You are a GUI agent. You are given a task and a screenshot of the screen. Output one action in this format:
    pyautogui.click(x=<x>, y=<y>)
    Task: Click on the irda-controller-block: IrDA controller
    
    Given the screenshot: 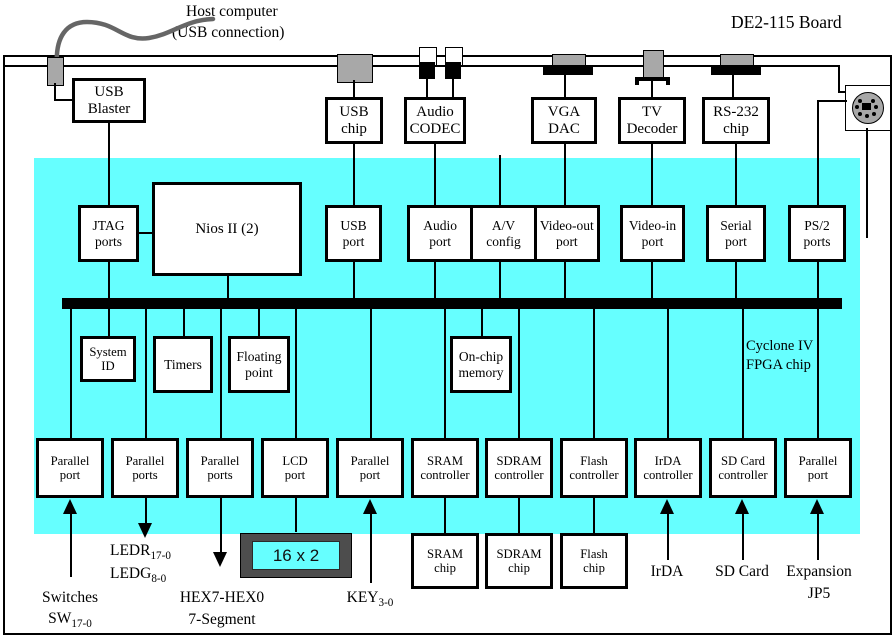 What is the action you would take?
    pyautogui.click(x=668, y=468)
    